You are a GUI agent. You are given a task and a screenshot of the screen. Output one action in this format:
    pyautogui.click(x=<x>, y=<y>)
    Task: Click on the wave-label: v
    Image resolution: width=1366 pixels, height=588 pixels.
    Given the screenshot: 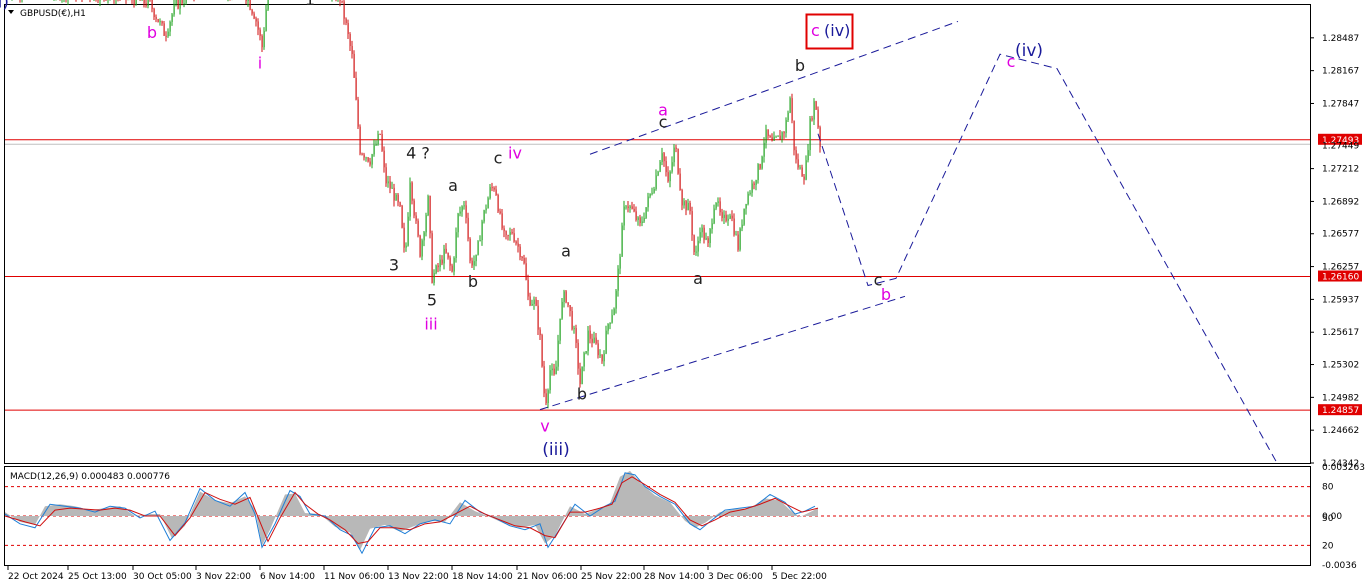 What is the action you would take?
    pyautogui.click(x=544, y=426)
    